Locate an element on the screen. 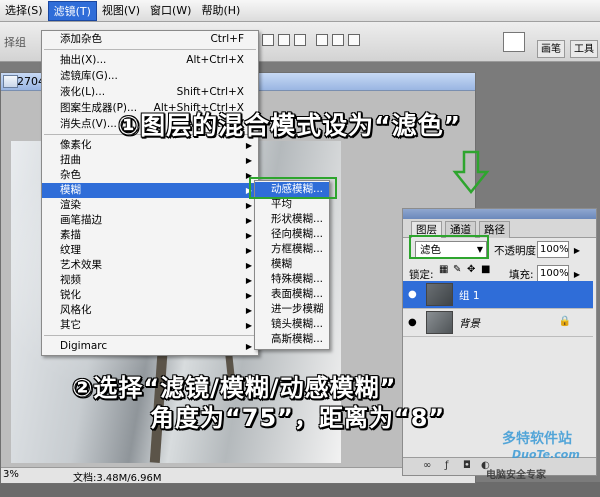 Image resolution: width=600 pixels, height=497 pixels. align-left-icon is located at coordinates (322, 40).